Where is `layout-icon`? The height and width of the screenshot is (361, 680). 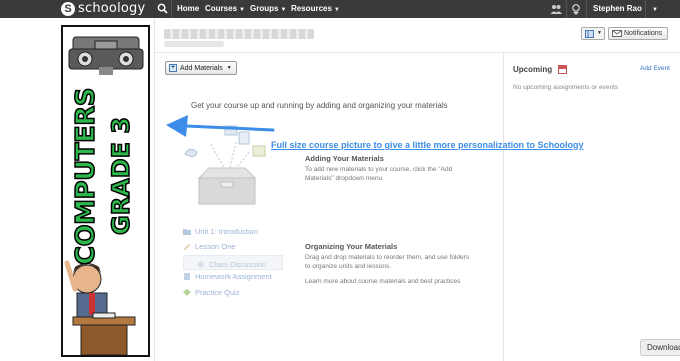 layout-icon is located at coordinates (589, 34).